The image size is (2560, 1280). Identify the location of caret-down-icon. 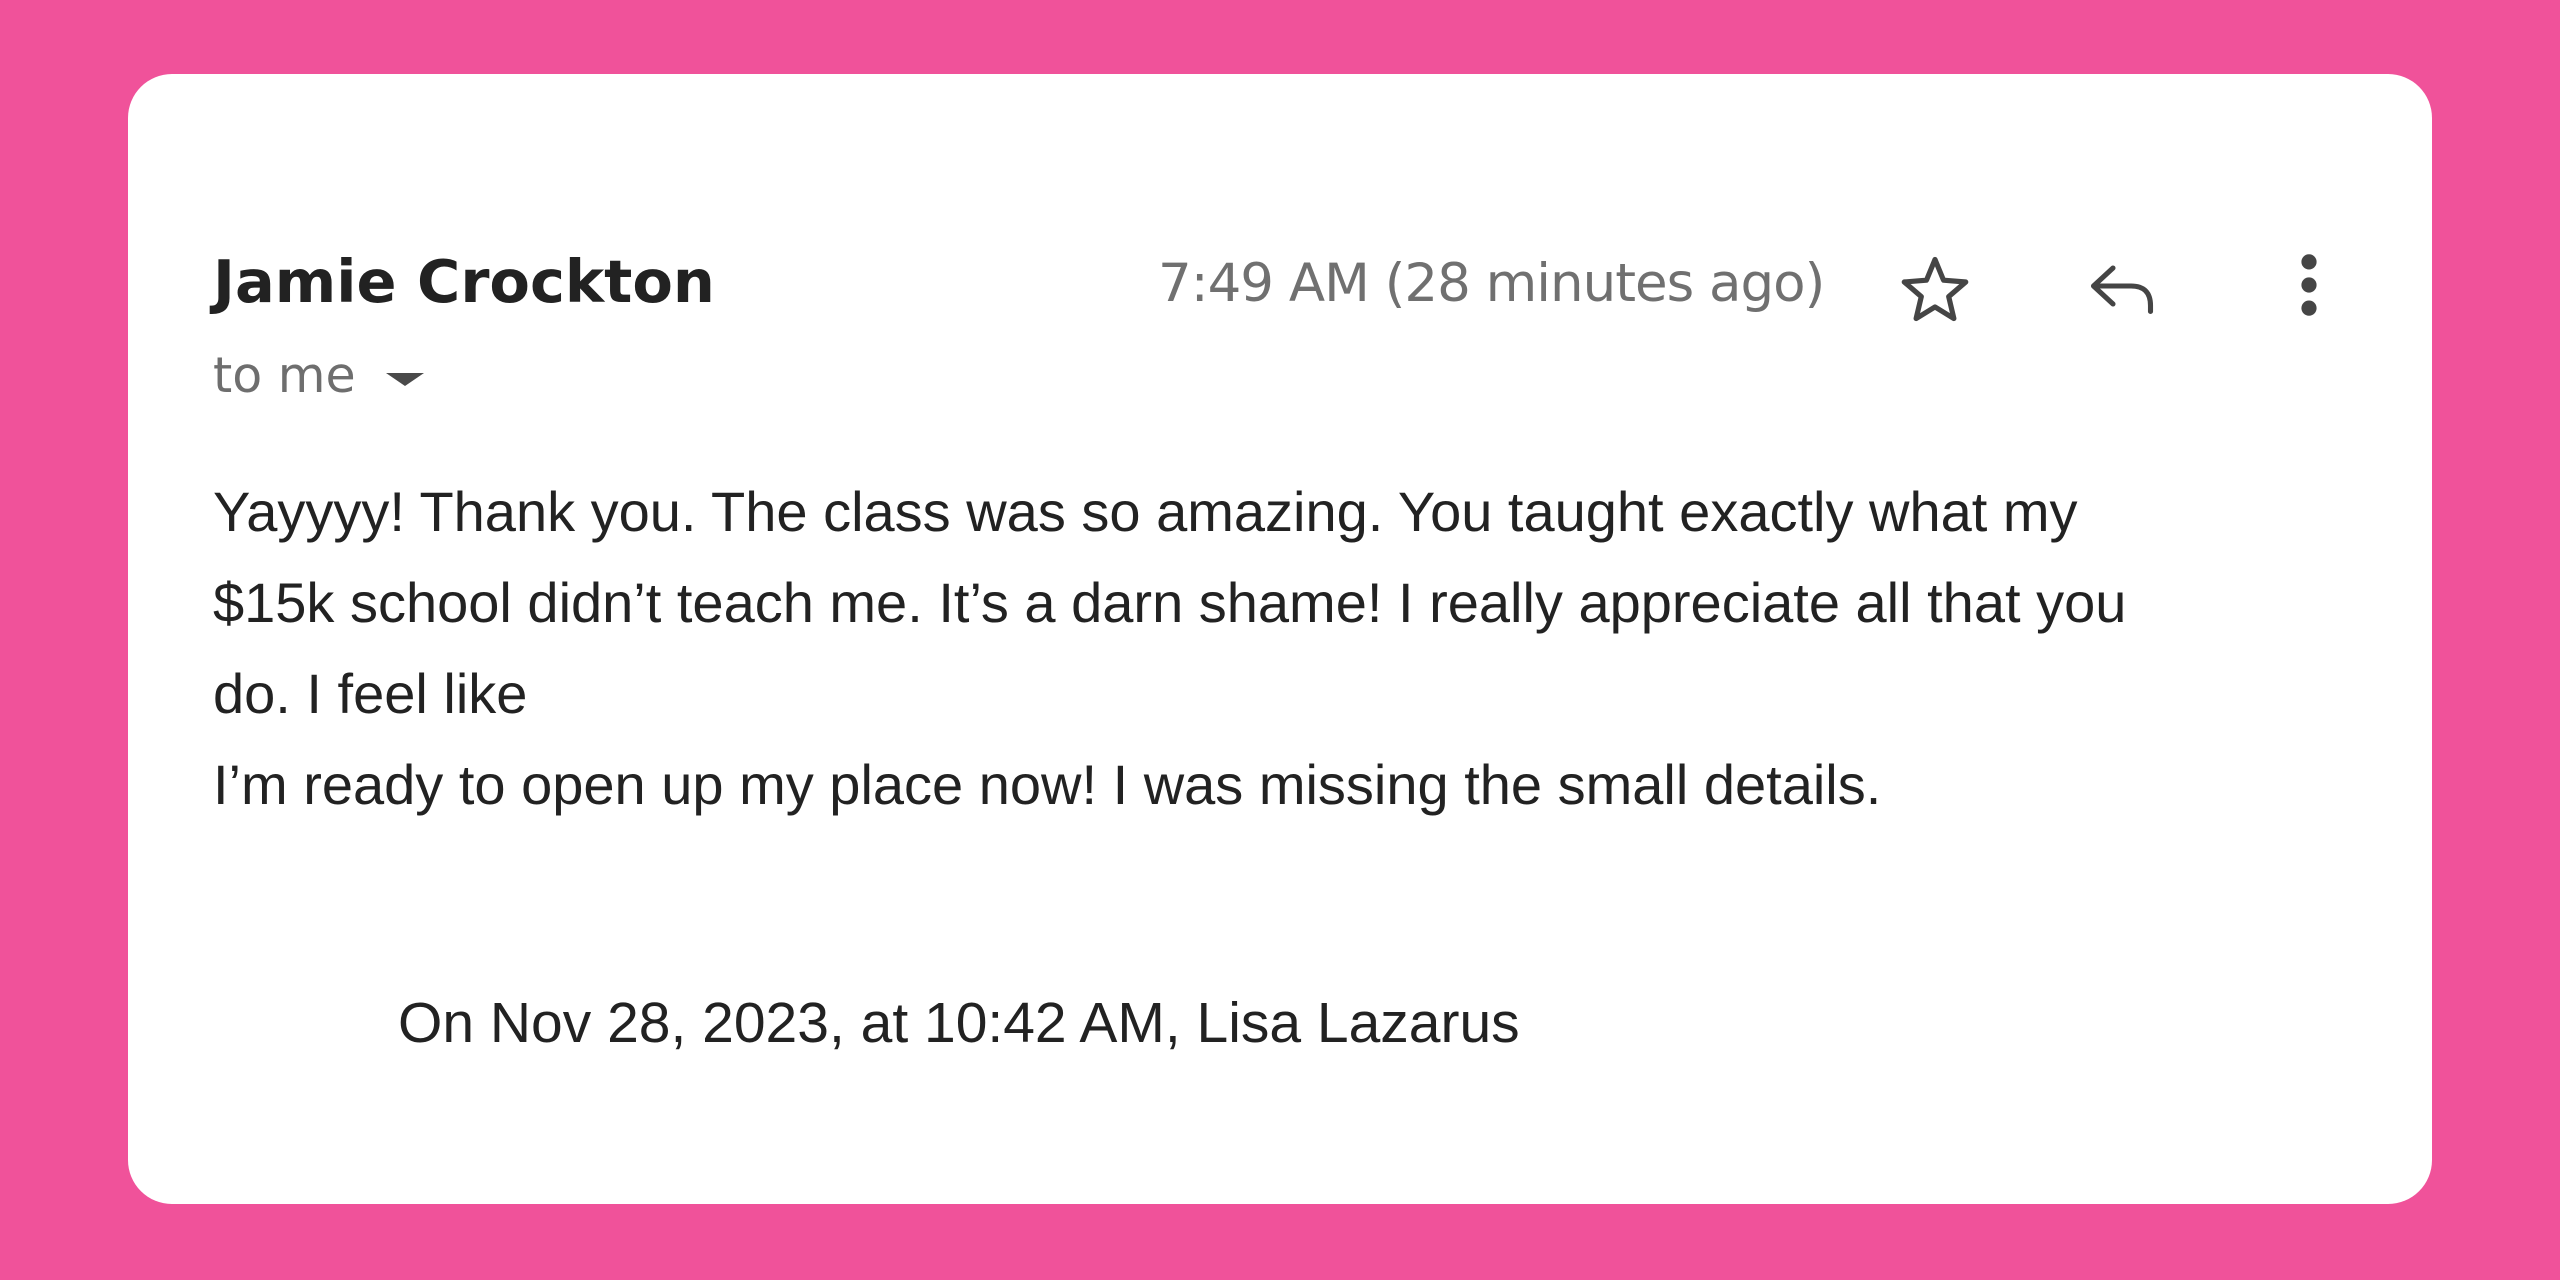
(404, 379).